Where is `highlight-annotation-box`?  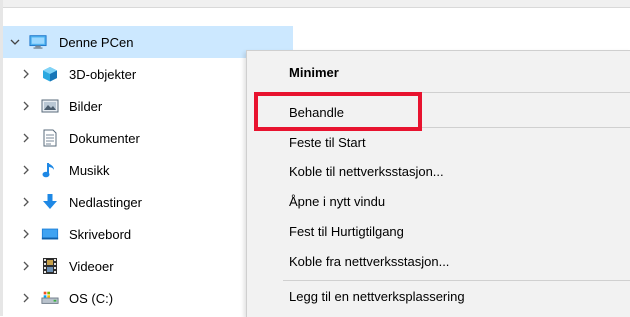 highlight-annotation-box is located at coordinates (338, 111).